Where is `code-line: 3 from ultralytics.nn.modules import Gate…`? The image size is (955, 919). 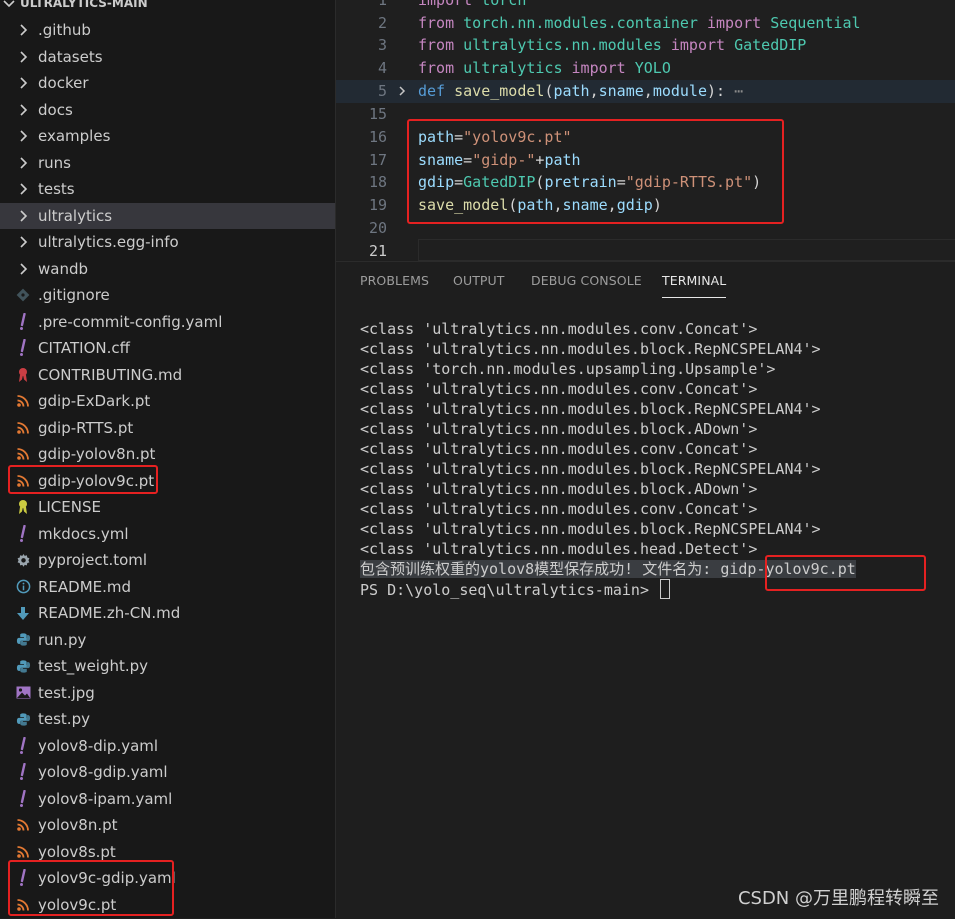 code-line: 3 from ultralytics.nn.modules import Gate… is located at coordinates (645, 45).